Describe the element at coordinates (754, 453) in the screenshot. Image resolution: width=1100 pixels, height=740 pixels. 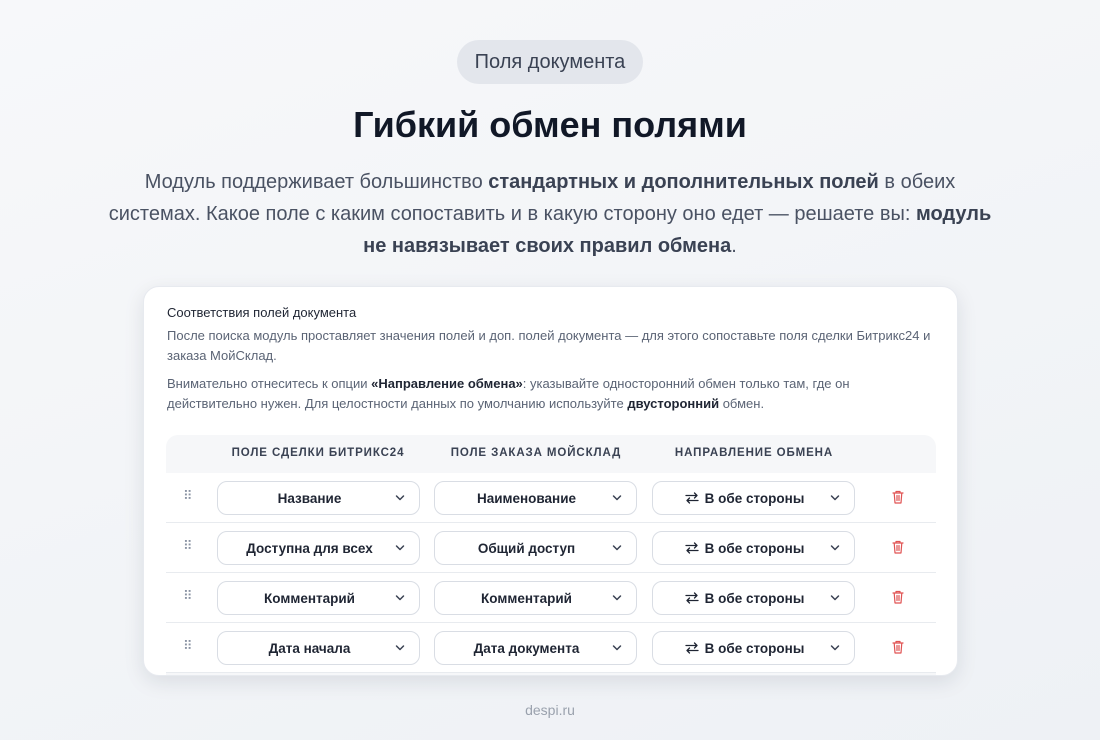
I see `header-direction: НАПРАВЛЕНИЕ ОБМЕНА` at that location.